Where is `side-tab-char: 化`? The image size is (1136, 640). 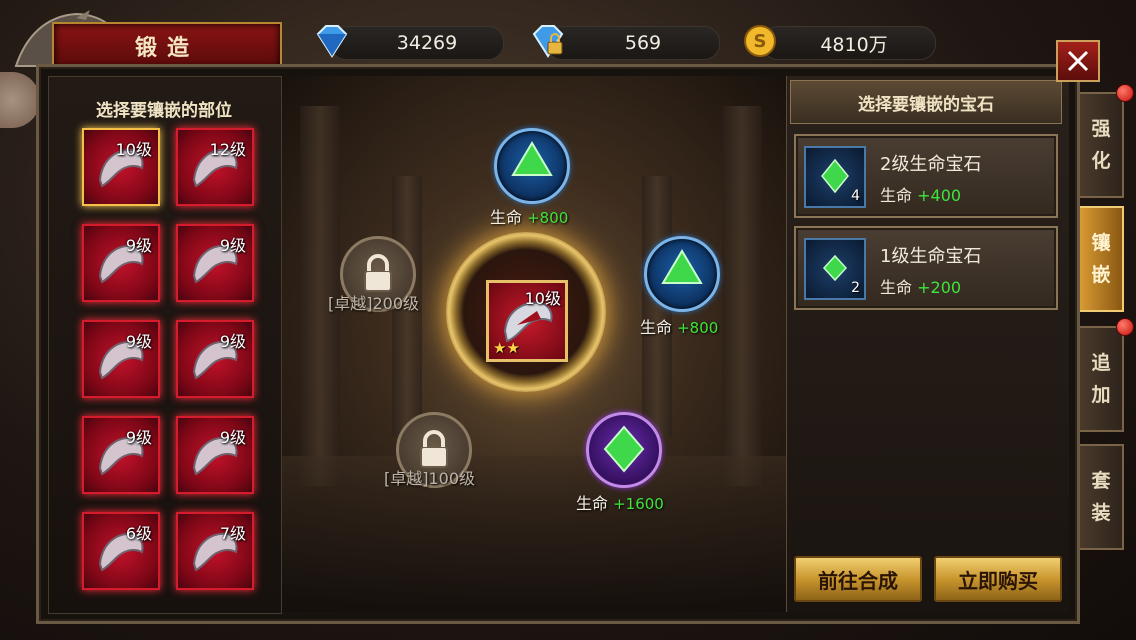
side-tab-char: 化 is located at coordinates (1101, 161).